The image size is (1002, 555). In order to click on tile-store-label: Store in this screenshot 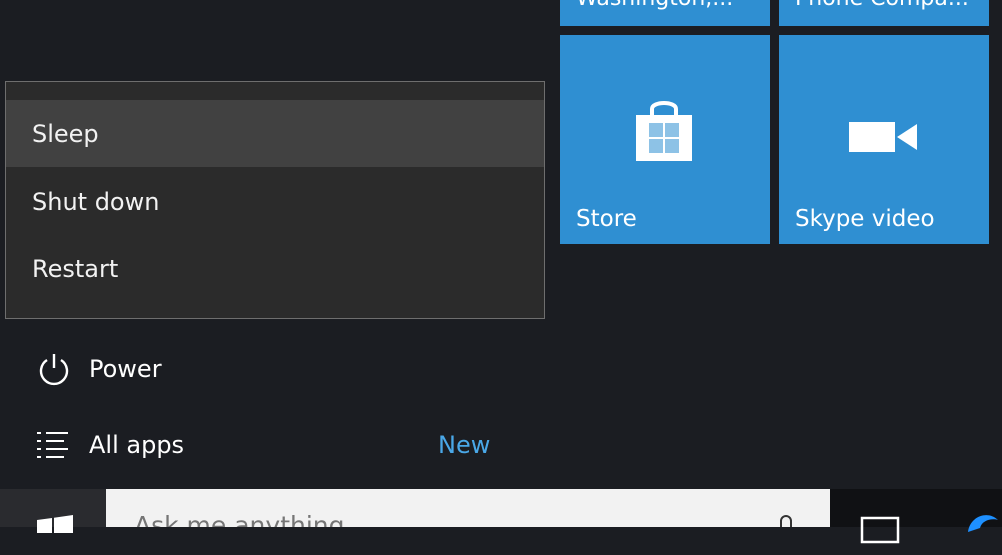, I will do `click(606, 219)`.